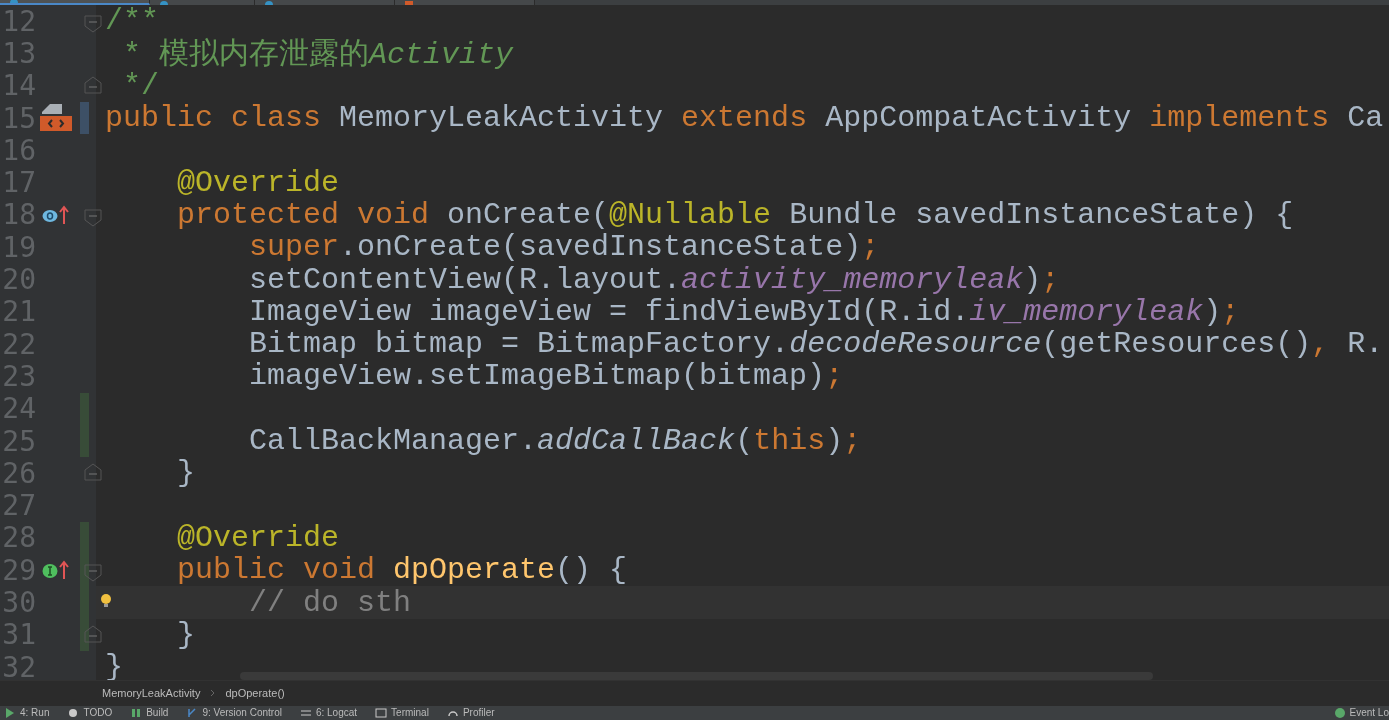 The image size is (1389, 720). What do you see at coordinates (132, 22) in the screenshot?
I see `code-line: /**` at bounding box center [132, 22].